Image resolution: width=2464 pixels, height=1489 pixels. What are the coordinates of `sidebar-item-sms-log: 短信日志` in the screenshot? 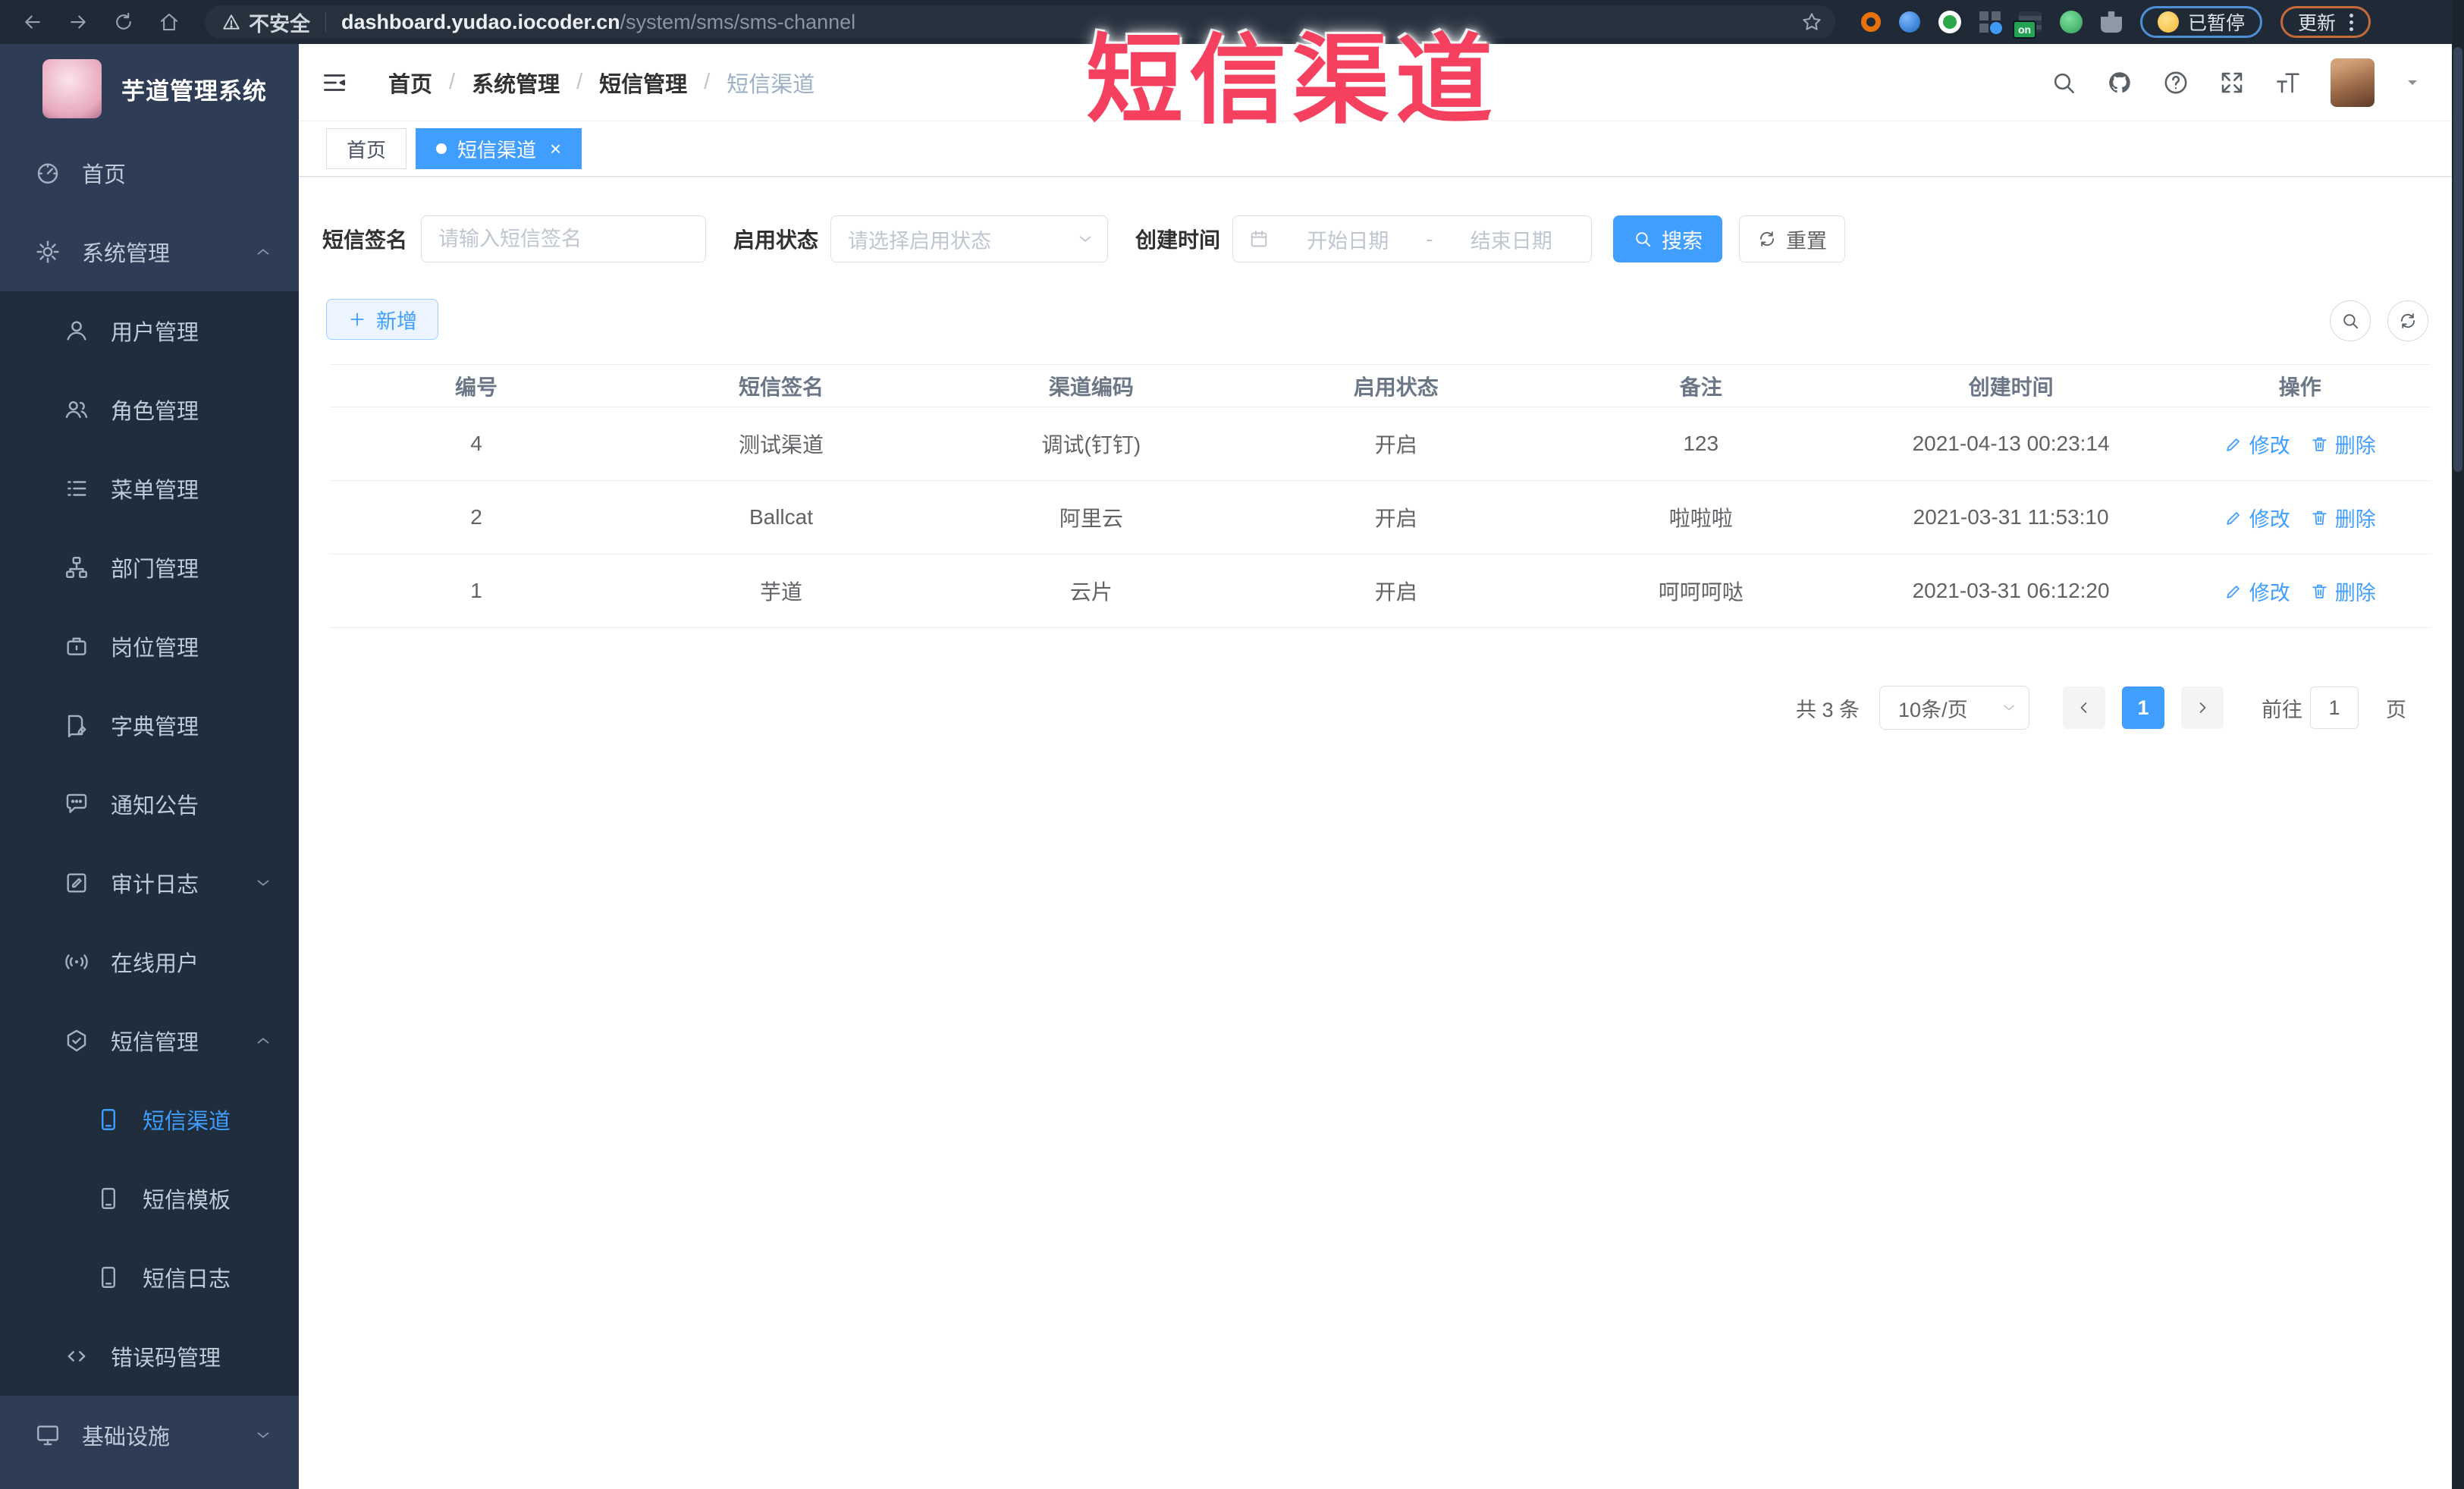 It's located at (149, 1277).